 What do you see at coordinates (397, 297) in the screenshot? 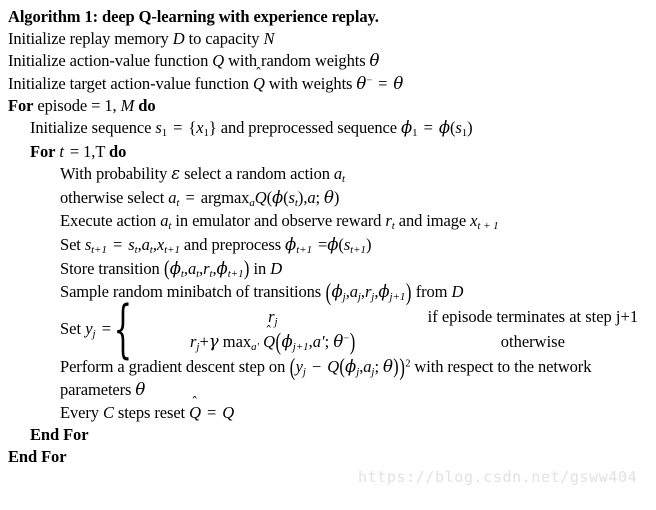
I see `sub-j-plus-1: j+1` at bounding box center [397, 297].